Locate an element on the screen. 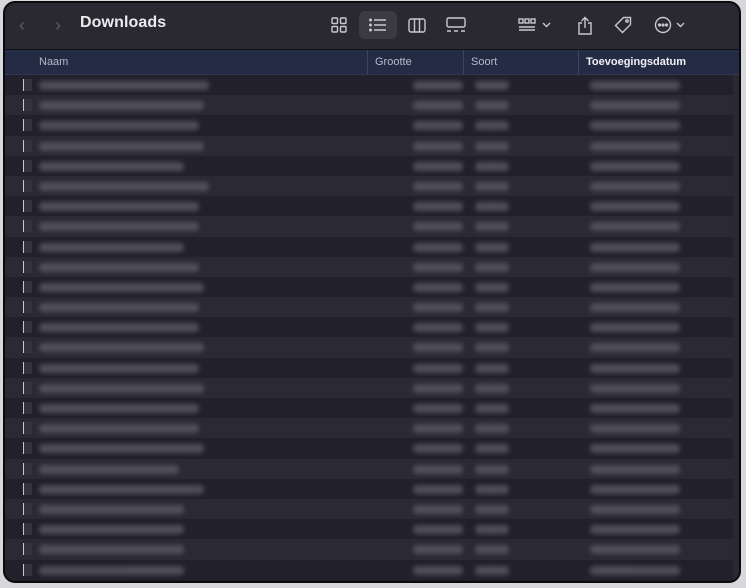  column-view-button is located at coordinates (417, 25).